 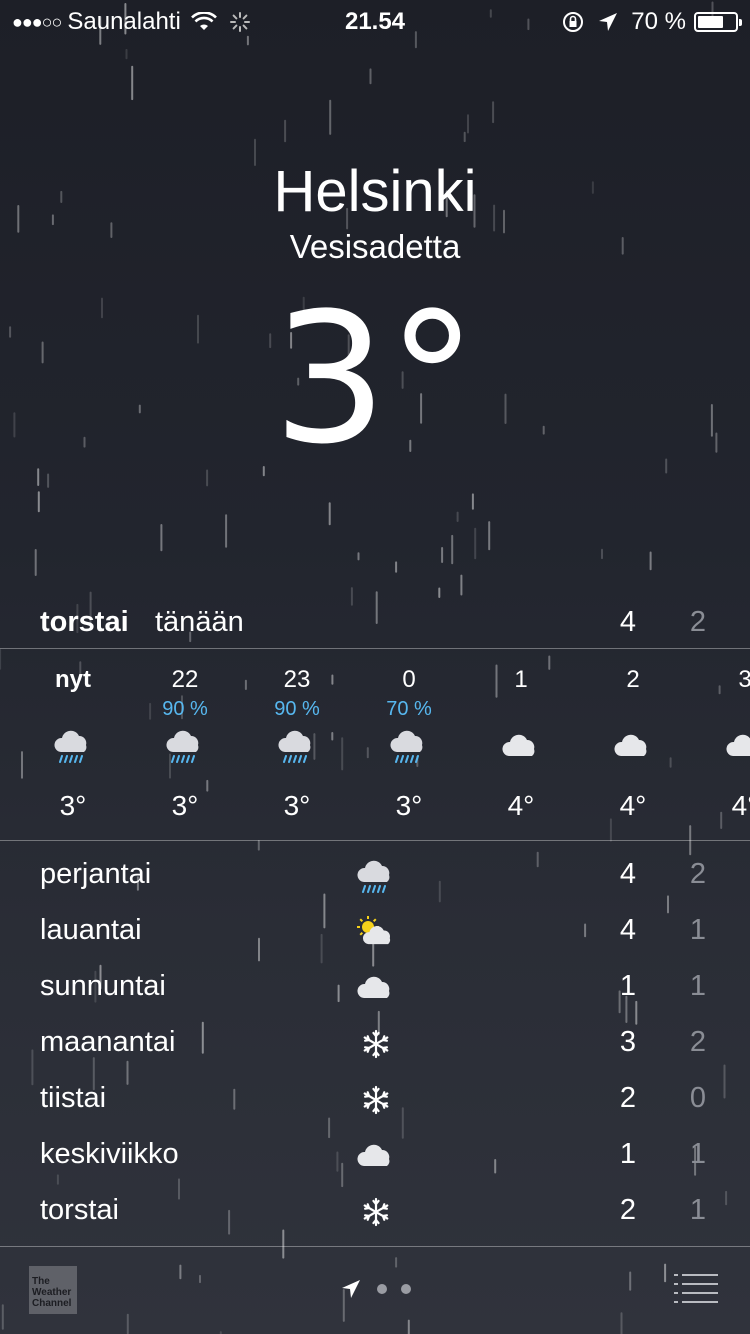 I want to click on weekday-name: tiistai, so click(x=73, y=1098).